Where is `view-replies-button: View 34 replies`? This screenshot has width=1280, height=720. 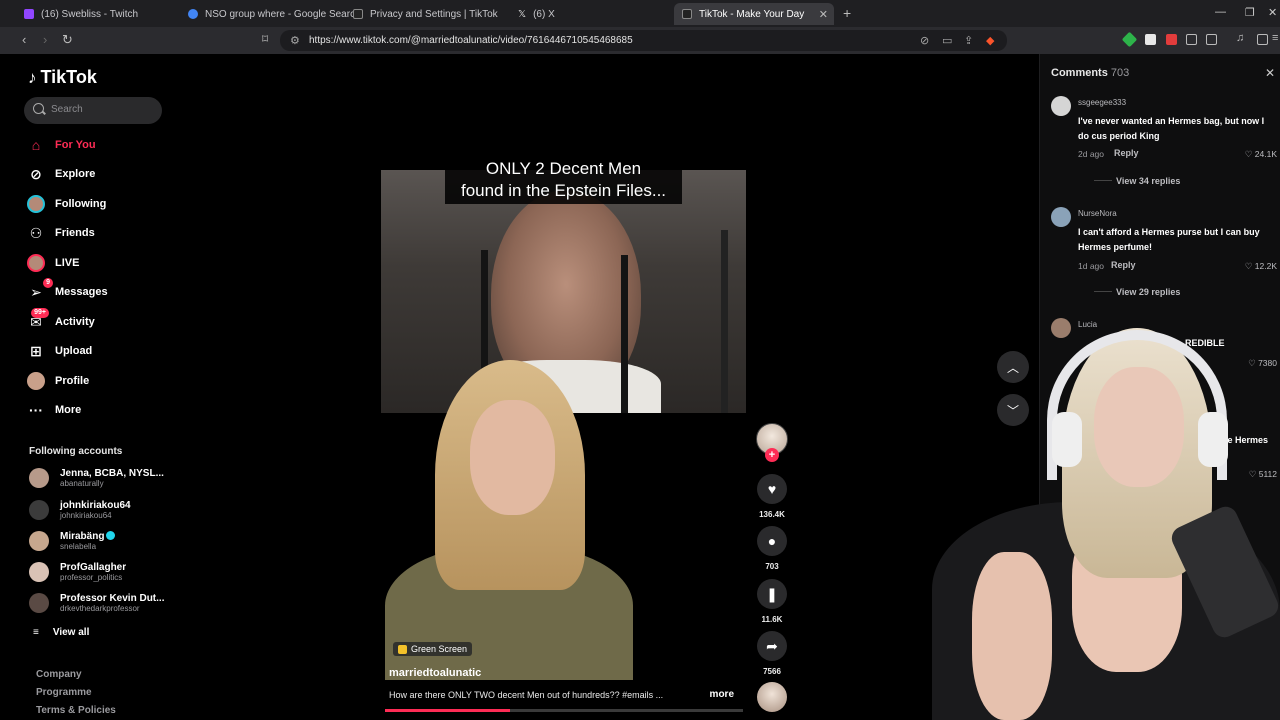
view-replies-button: View 34 replies is located at coordinates (1137, 181).